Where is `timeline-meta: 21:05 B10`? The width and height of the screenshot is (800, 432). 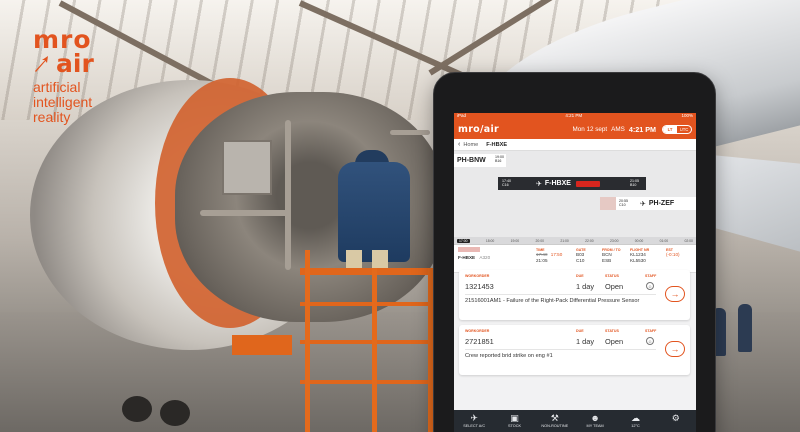
timeline-meta: 21:05 B10 is located at coordinates (634, 183).